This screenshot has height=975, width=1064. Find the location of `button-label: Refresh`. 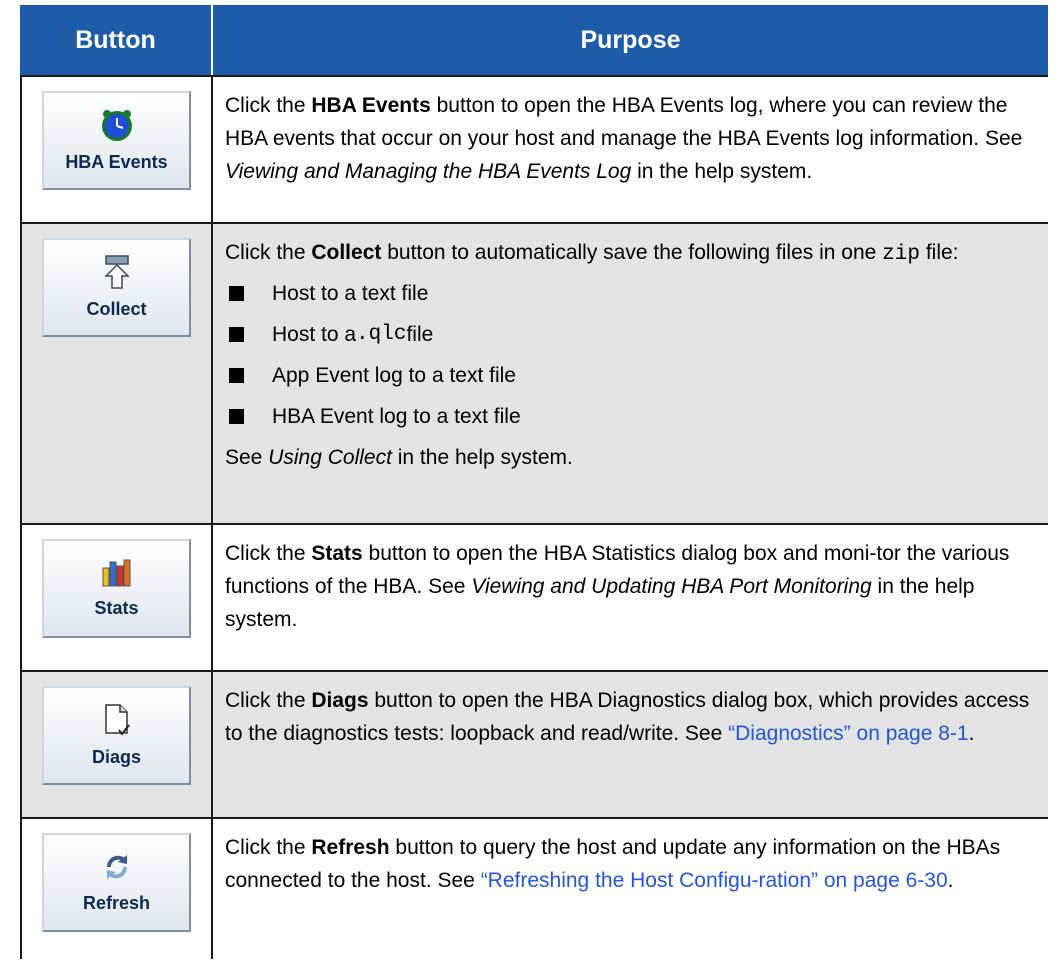

button-label: Refresh is located at coordinates (116, 903).